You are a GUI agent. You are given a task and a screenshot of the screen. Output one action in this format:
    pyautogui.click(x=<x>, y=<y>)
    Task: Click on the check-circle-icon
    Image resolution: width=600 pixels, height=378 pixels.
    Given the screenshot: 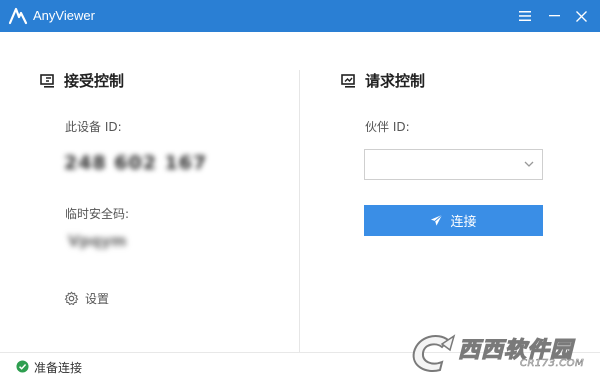 What is the action you would take?
    pyautogui.click(x=22, y=366)
    